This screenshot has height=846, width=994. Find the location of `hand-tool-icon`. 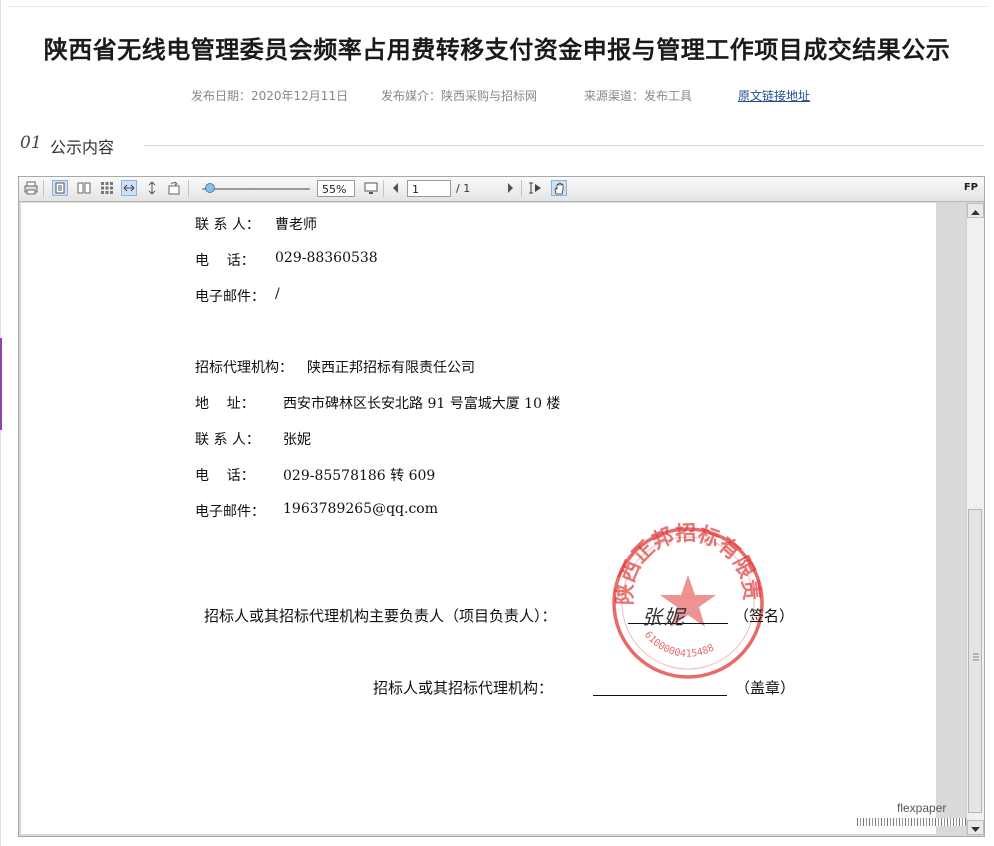

hand-tool-icon is located at coordinates (559, 188).